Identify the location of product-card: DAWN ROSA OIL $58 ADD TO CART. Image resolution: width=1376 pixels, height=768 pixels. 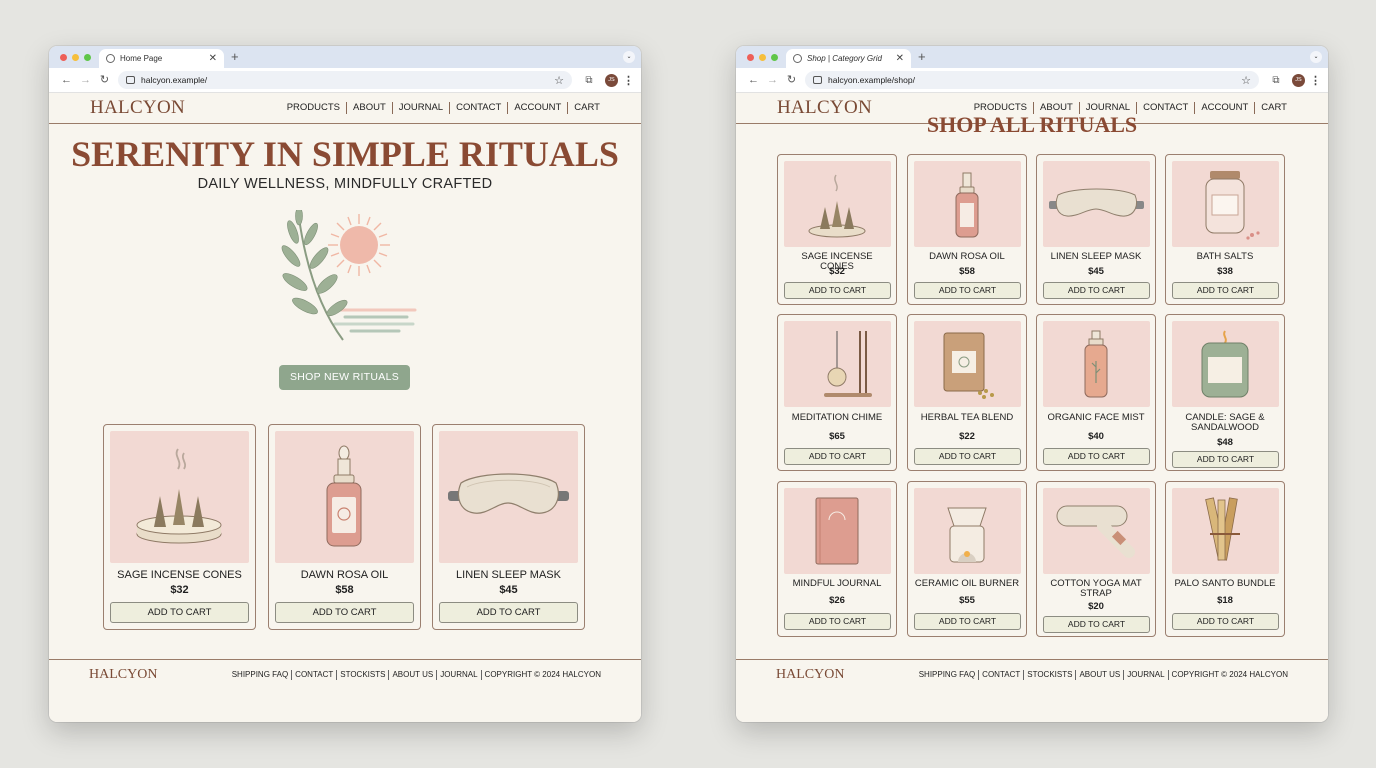
(344, 527).